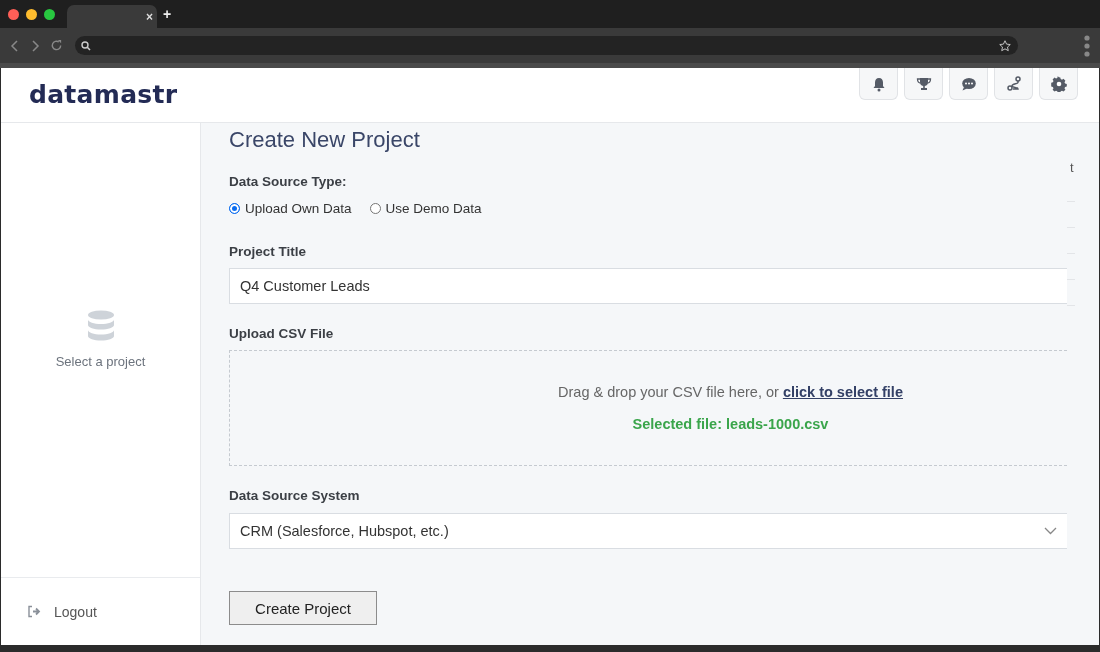  What do you see at coordinates (433, 208) in the screenshot?
I see `radio-label: Use Demo Data` at bounding box center [433, 208].